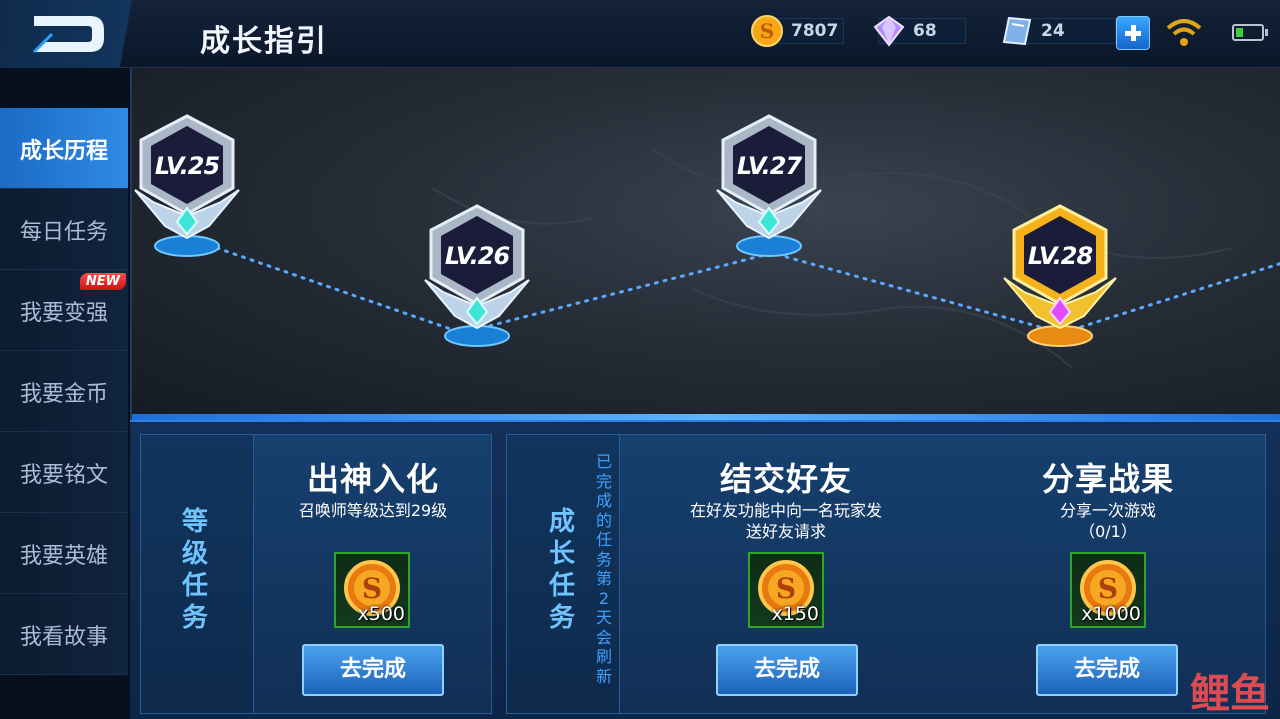 This screenshot has height=719, width=1280. I want to click on task-description-line: 送好友请求, so click(785, 531).